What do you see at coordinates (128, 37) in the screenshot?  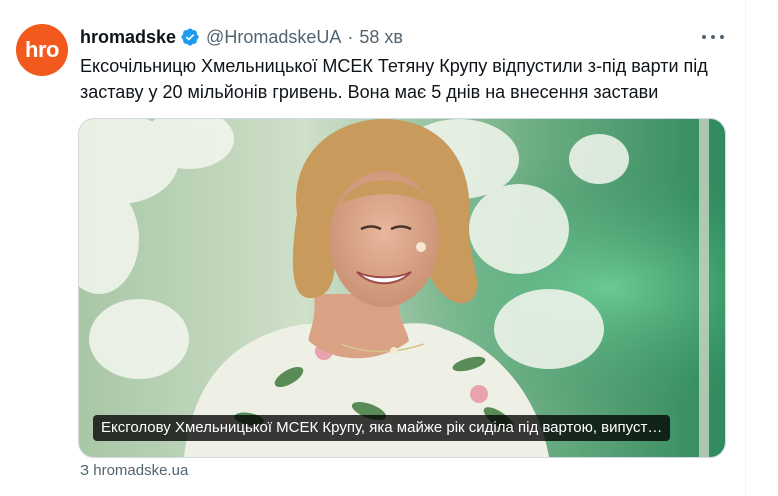 I see `author-name: hromadske` at bounding box center [128, 37].